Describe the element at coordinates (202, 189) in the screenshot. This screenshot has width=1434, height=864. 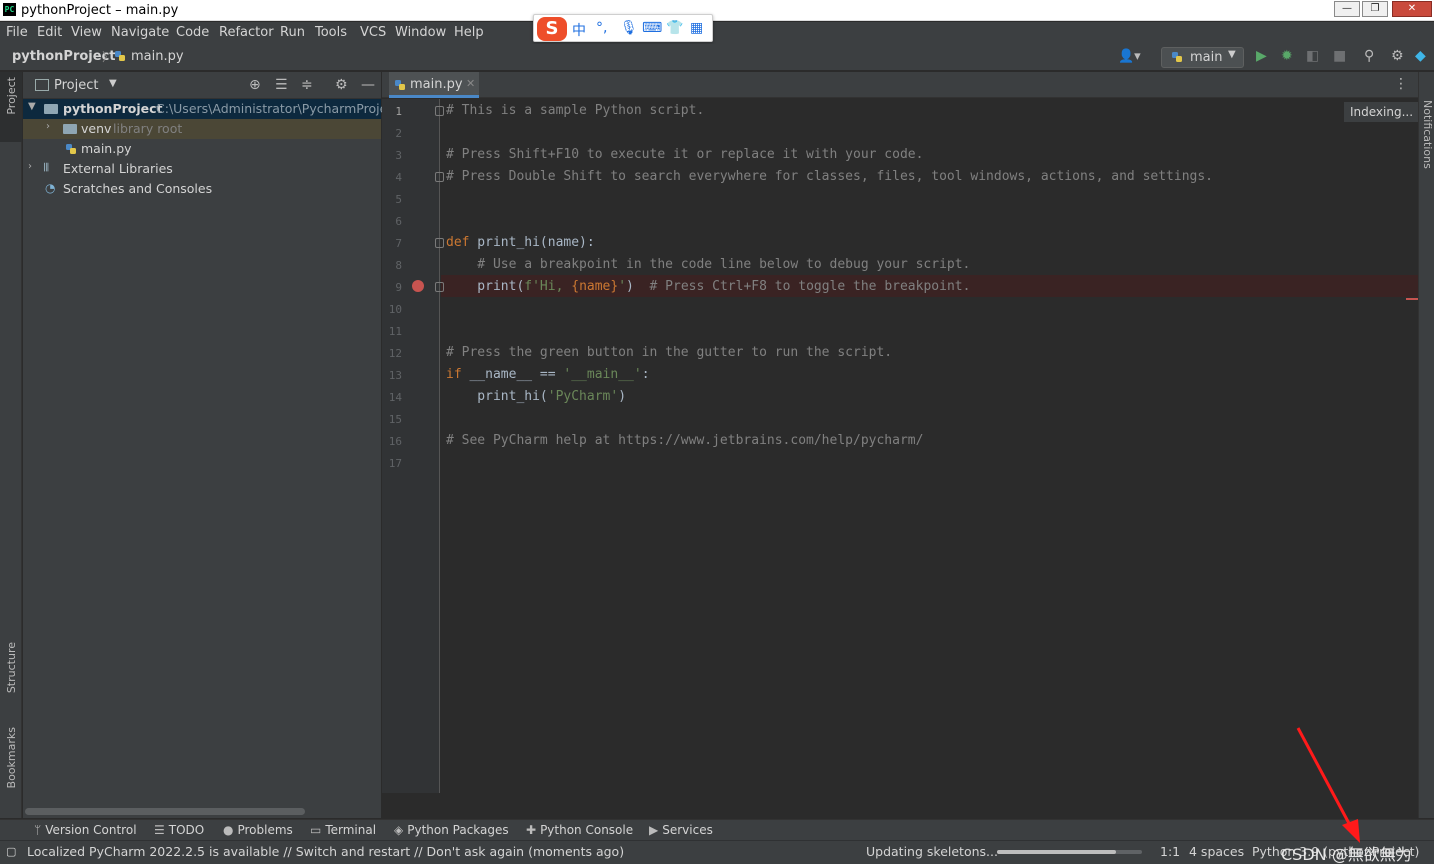
I see `tree-item-scratches: ◔ Scratches and Consoles` at that location.